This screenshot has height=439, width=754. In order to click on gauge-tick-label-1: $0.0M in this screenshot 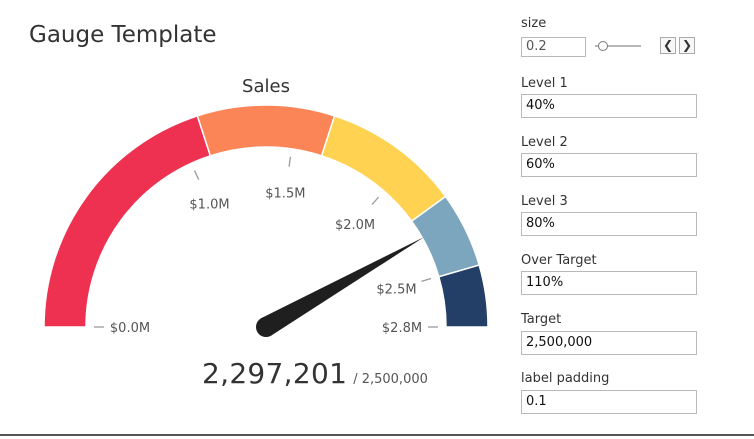, I will do `click(130, 328)`.